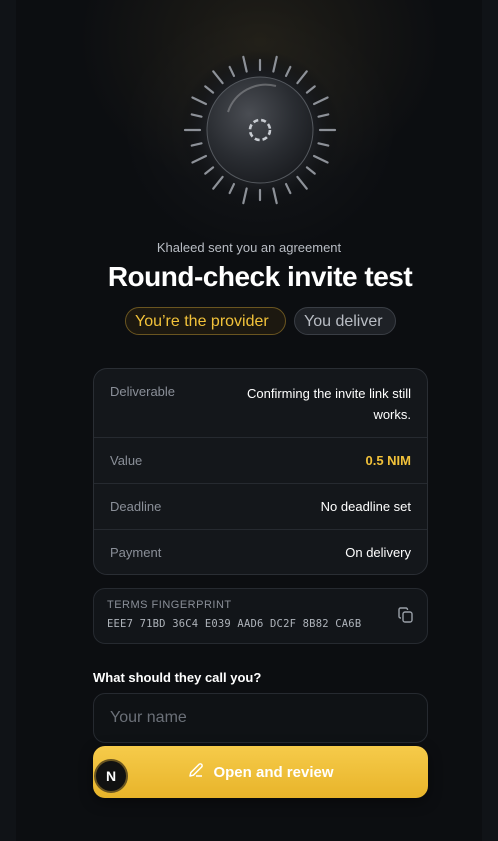  Describe the element at coordinates (143, 391) in the screenshot. I see `detail-label: Deliverable` at that location.